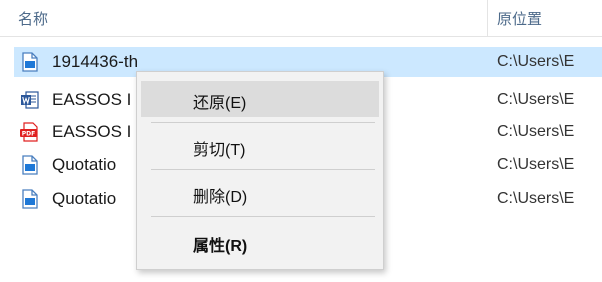  Describe the element at coordinates (220, 103) in the screenshot. I see `menu-item-label: 还原(E)` at that location.